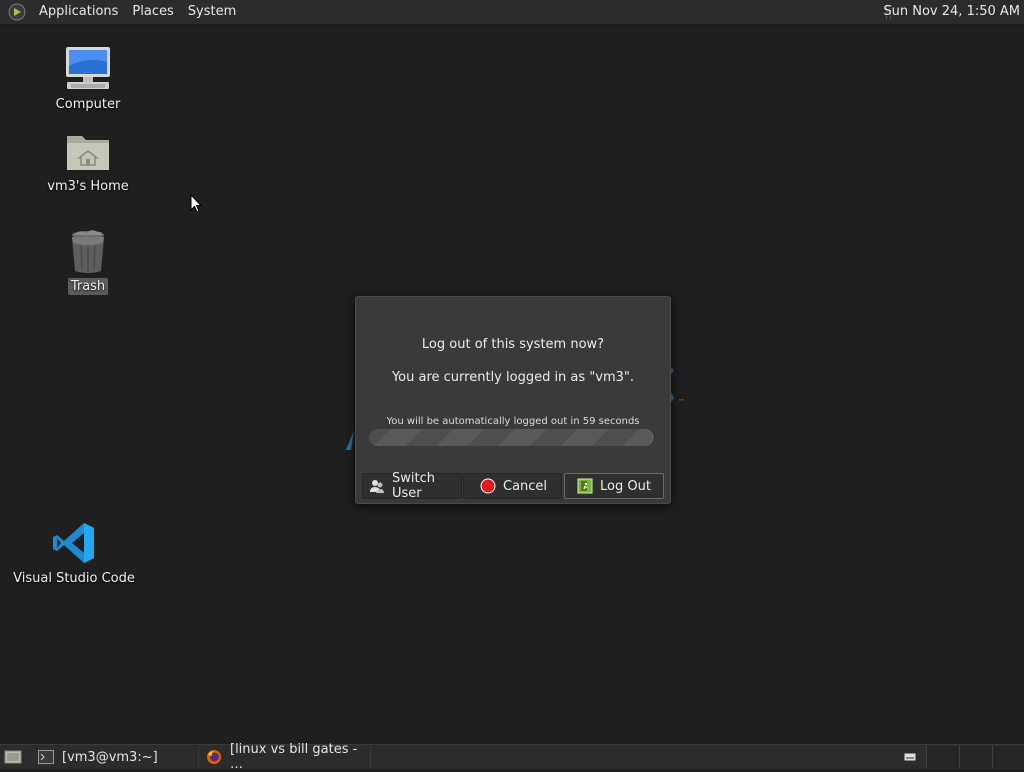 Image resolution: width=1024 pixels, height=772 pixels. I want to click on countdown-progress-fill, so click(511, 437).